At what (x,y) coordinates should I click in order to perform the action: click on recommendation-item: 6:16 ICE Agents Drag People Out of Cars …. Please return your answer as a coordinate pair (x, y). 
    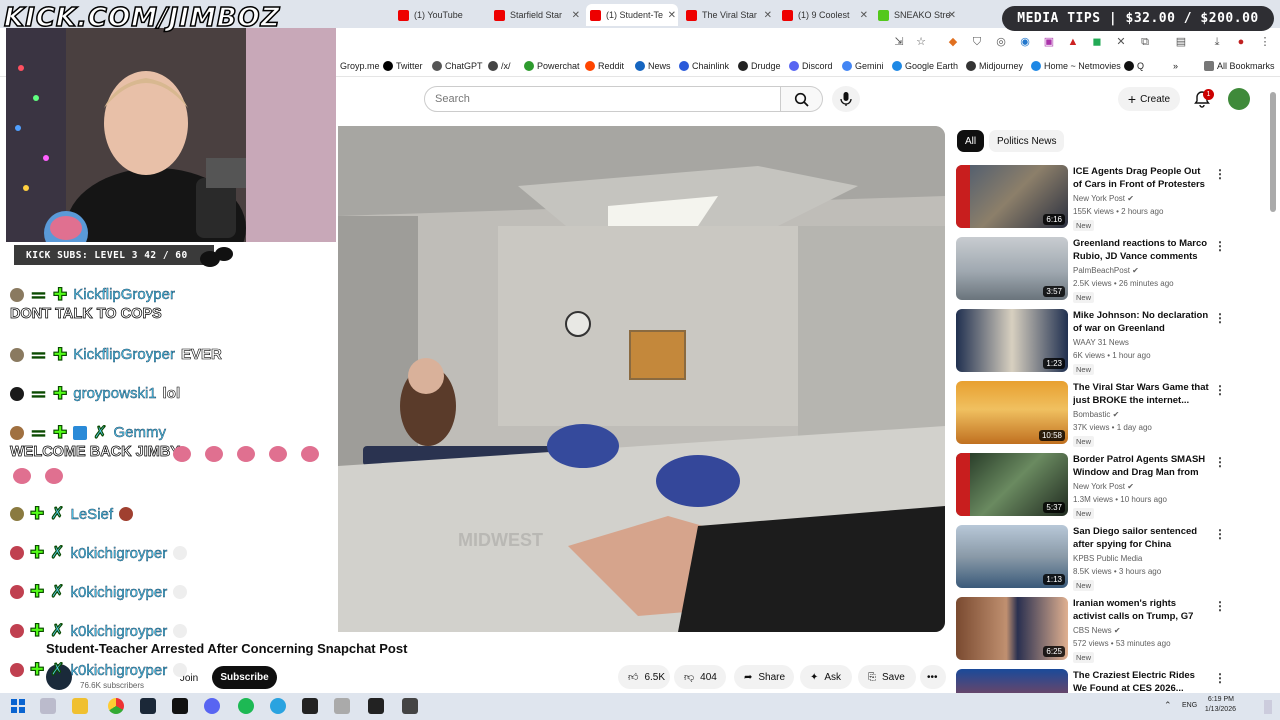
    Looking at the image, I should click on (1091, 198).